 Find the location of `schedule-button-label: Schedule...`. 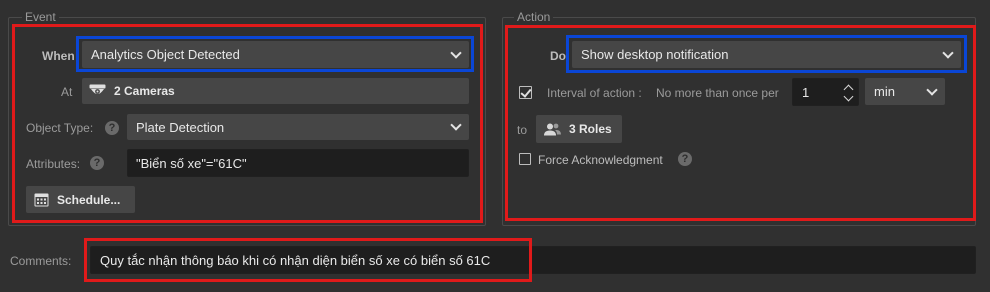

schedule-button-label: Schedule... is located at coordinates (89, 199).